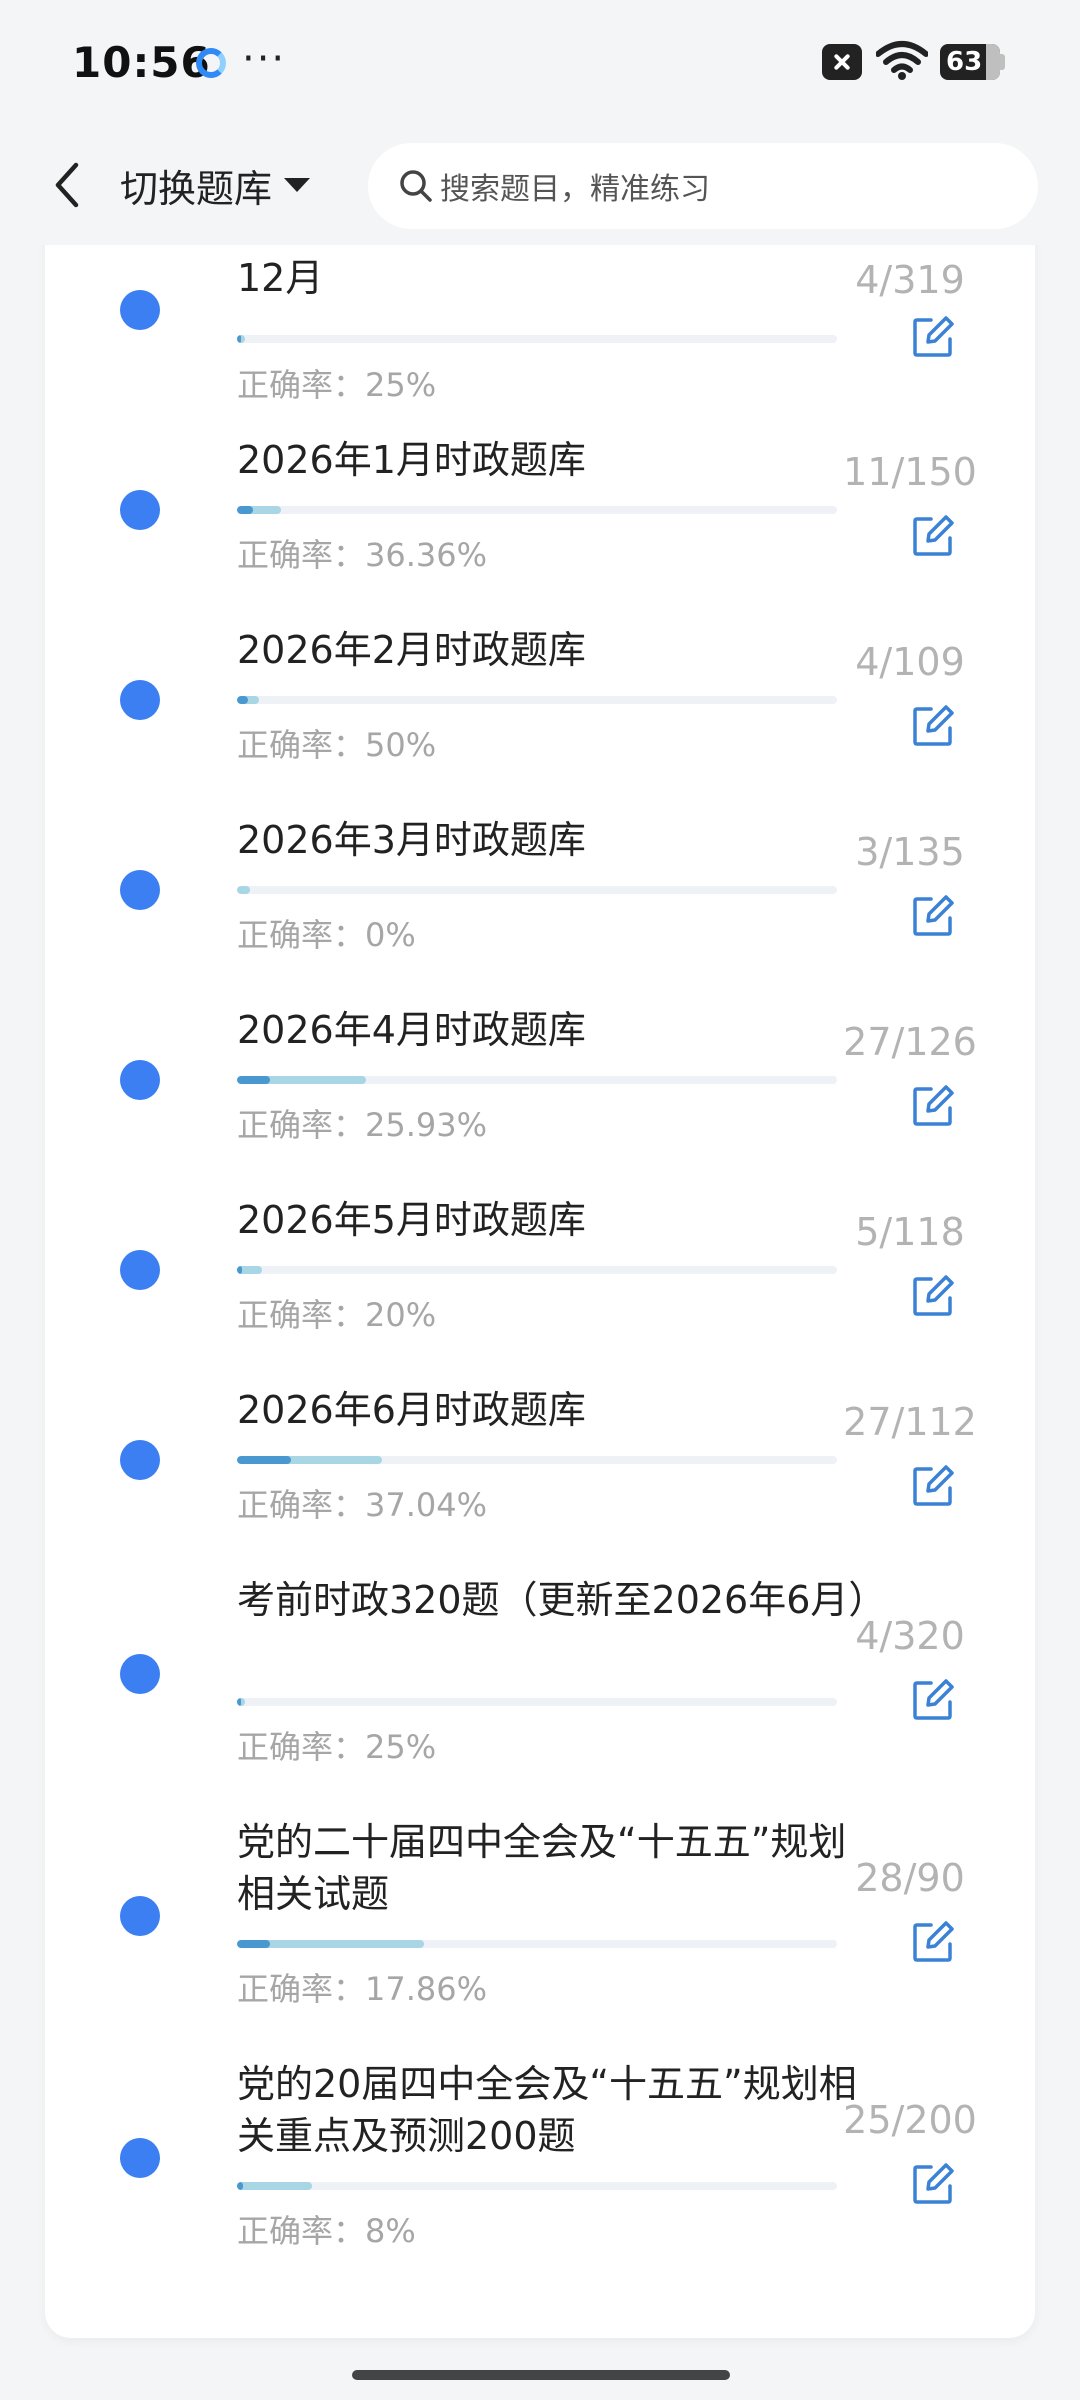 The height and width of the screenshot is (2400, 1080). What do you see at coordinates (910, 472) in the screenshot?
I see `item-count: 11/150` at bounding box center [910, 472].